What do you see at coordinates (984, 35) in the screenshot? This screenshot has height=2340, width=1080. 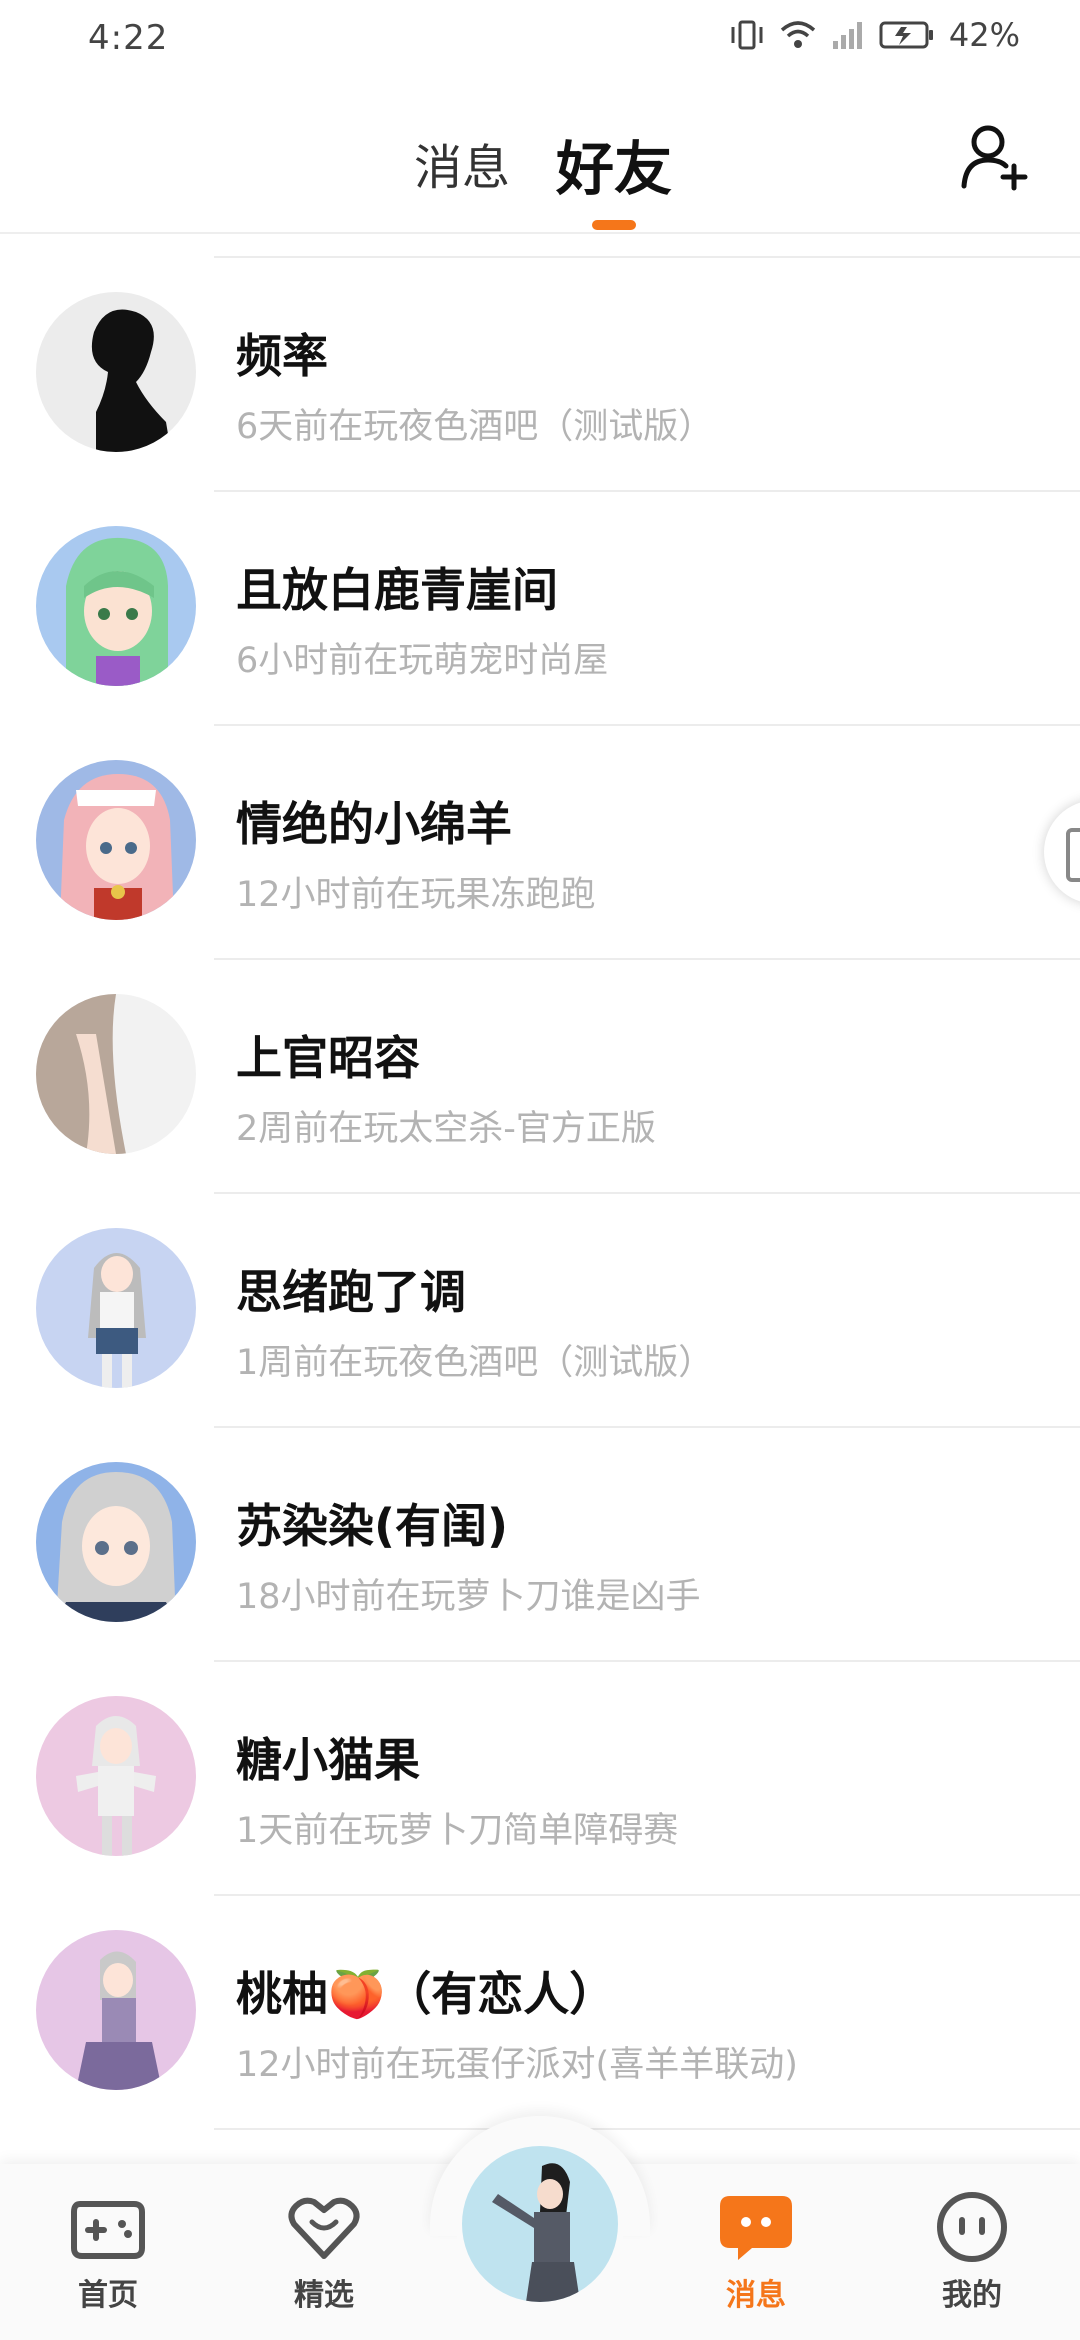 I see `battery-percent: 42%` at bounding box center [984, 35].